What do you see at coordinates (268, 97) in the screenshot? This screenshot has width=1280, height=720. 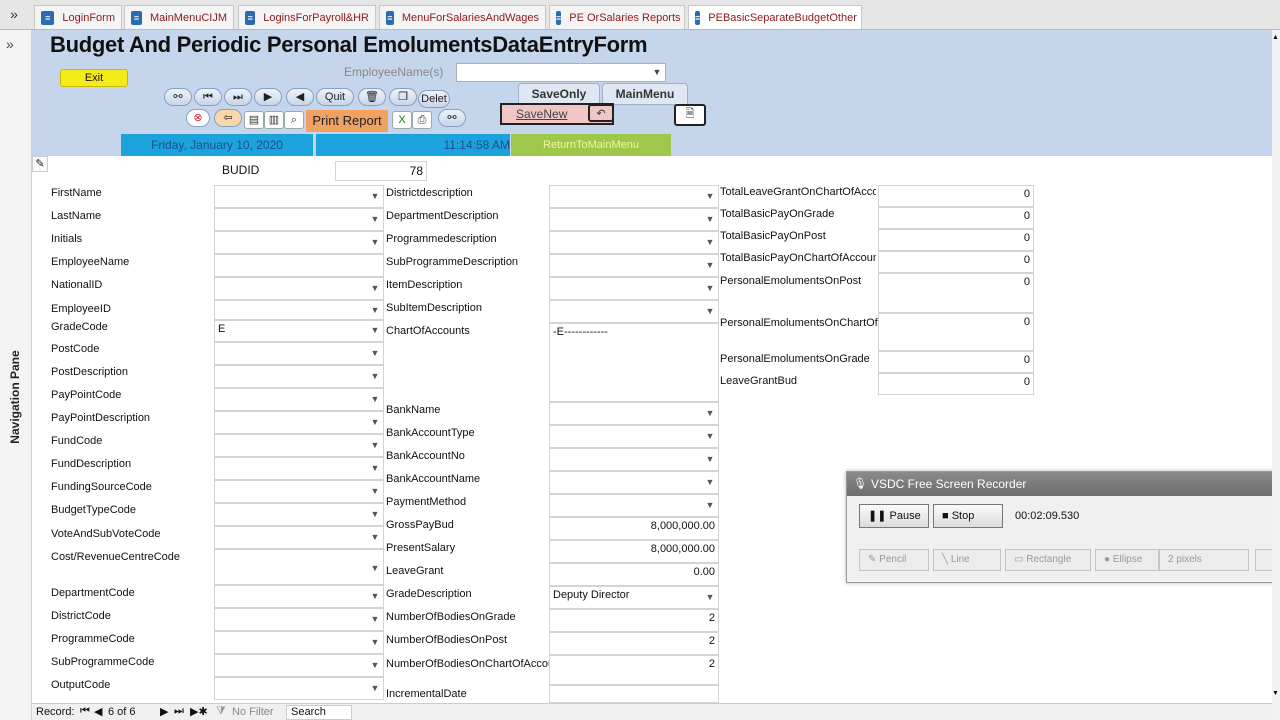 I see `next-record-button: ▶` at bounding box center [268, 97].